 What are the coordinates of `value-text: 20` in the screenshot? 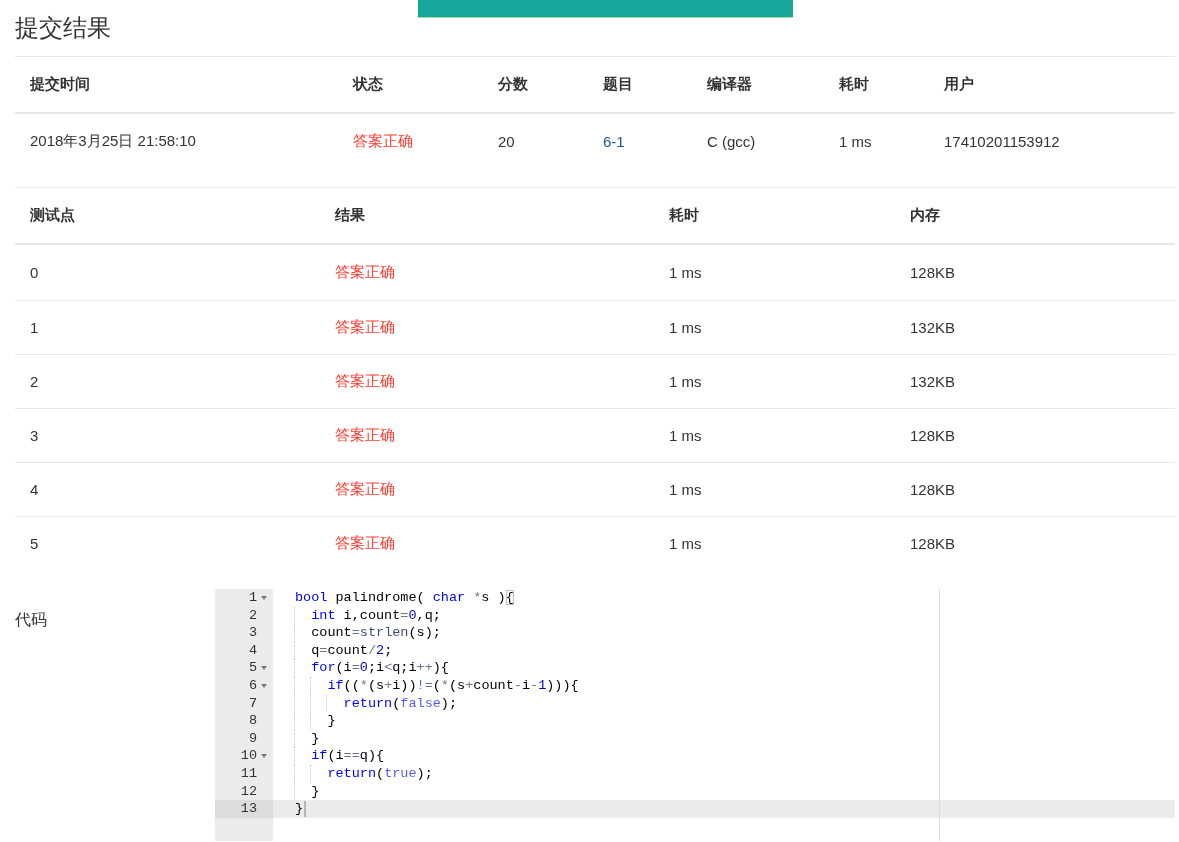 It's located at (506, 141).